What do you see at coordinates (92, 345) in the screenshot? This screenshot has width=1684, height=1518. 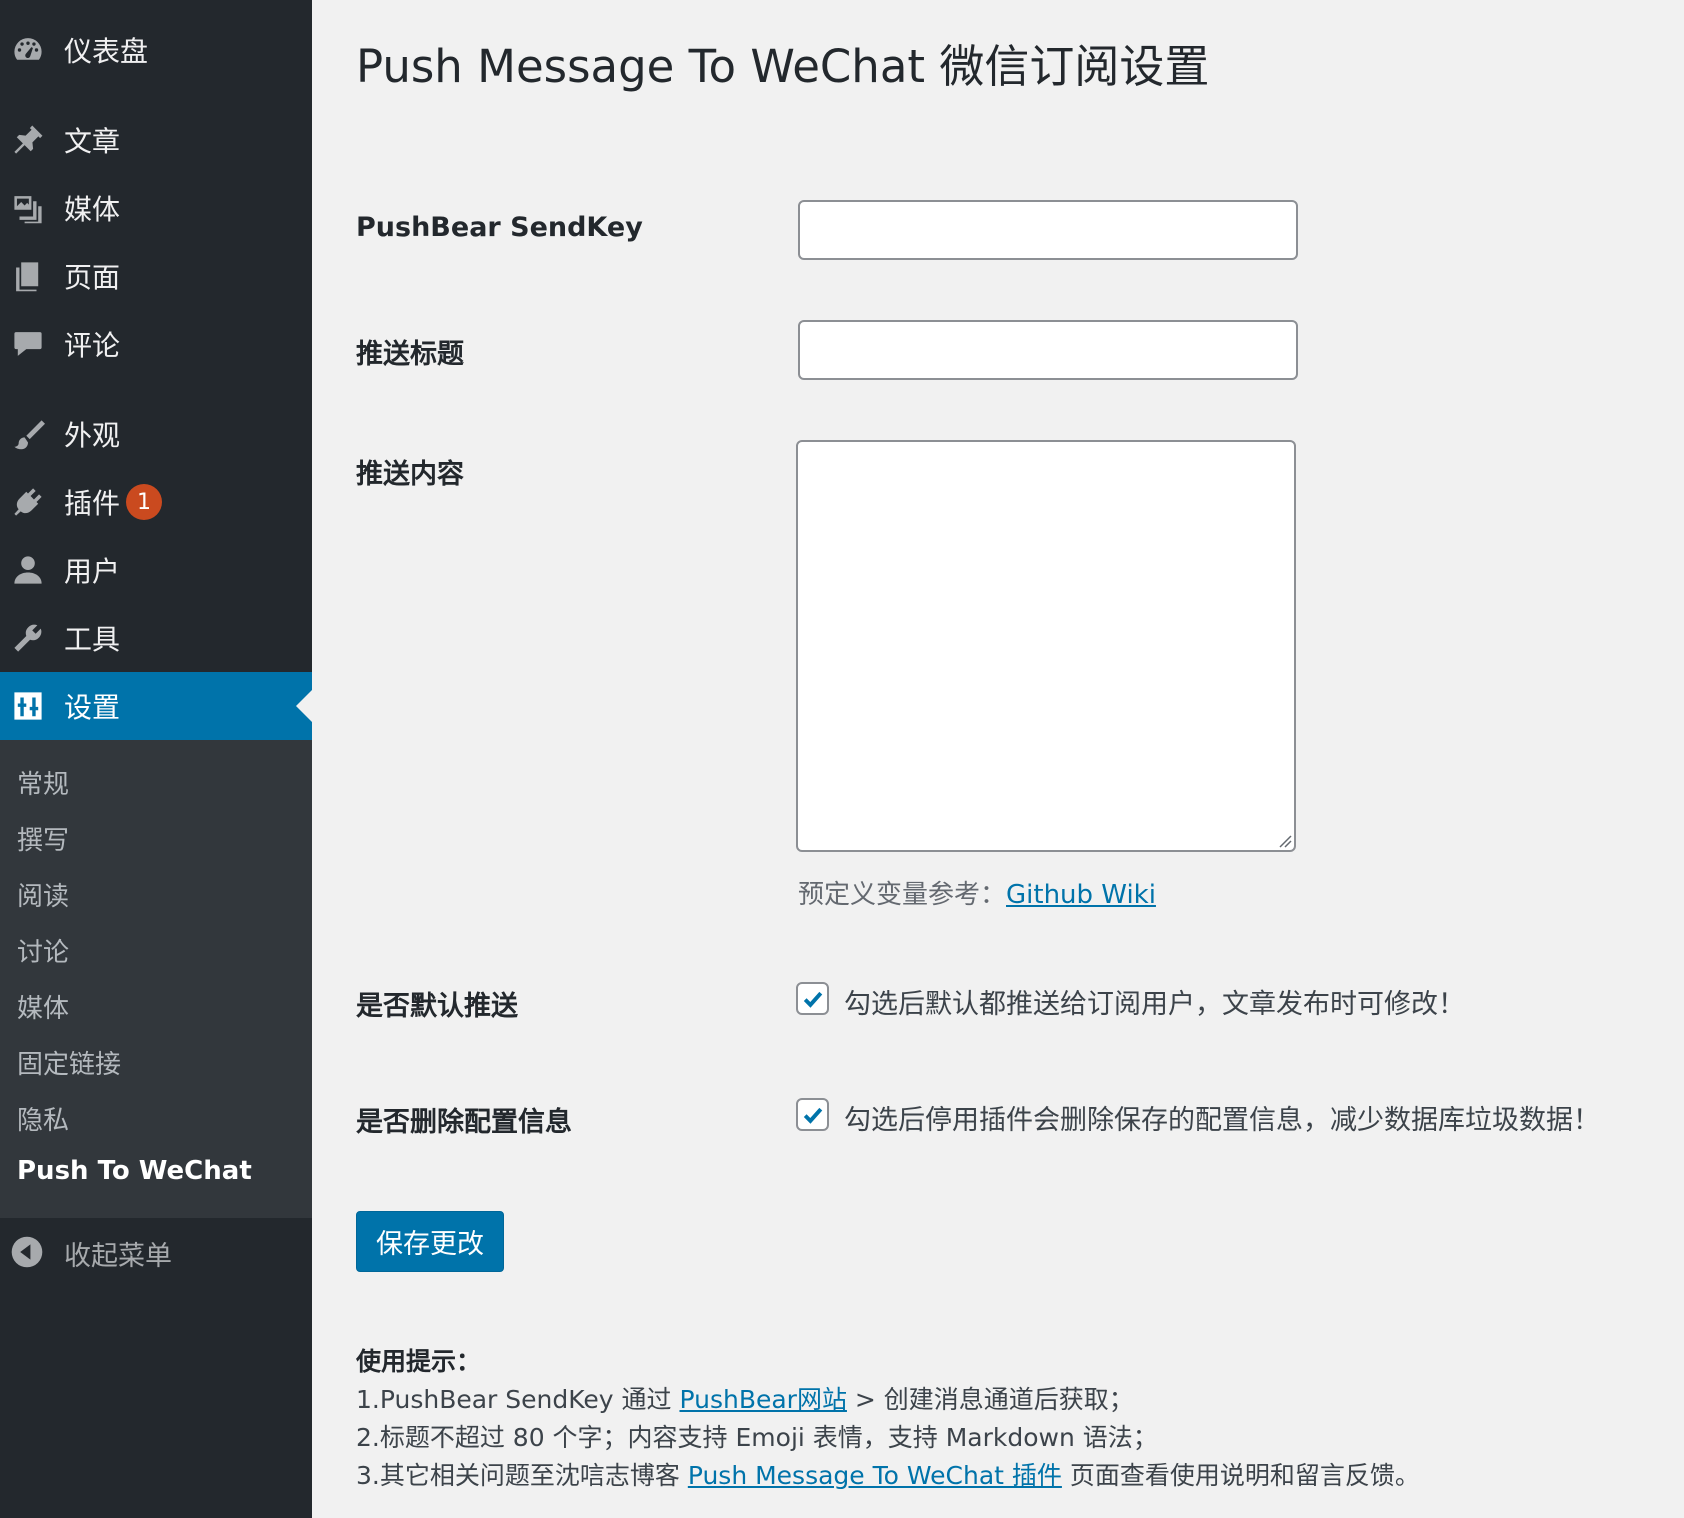 I see `menu-label-comments: 评论` at bounding box center [92, 345].